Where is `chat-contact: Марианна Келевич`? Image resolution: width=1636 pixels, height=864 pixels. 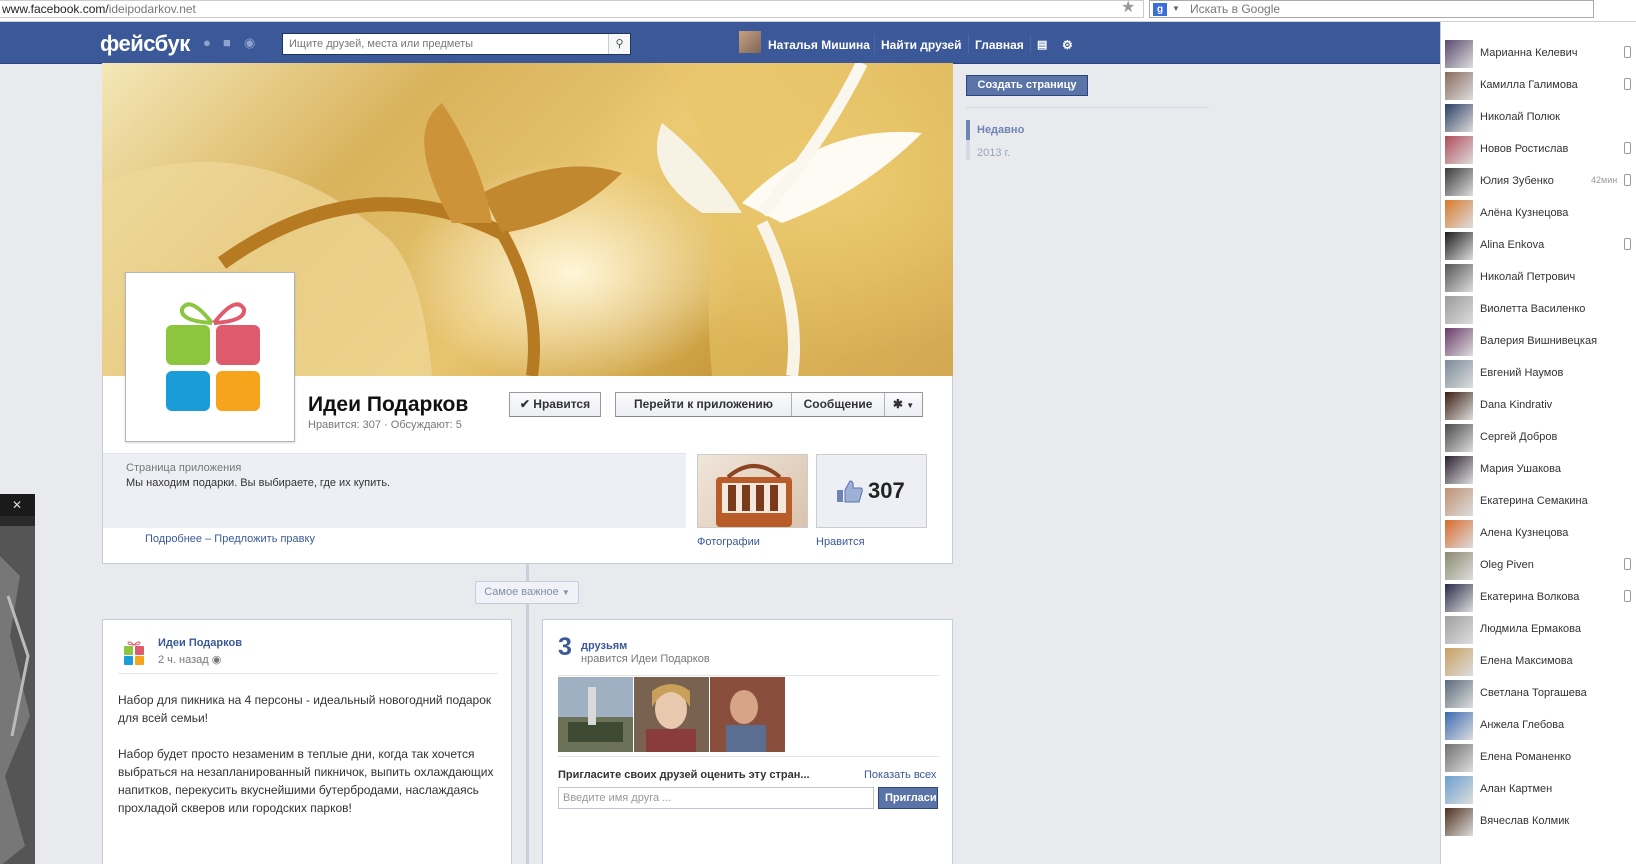
chat-contact: Марианна Келевич is located at coordinates (1538, 54).